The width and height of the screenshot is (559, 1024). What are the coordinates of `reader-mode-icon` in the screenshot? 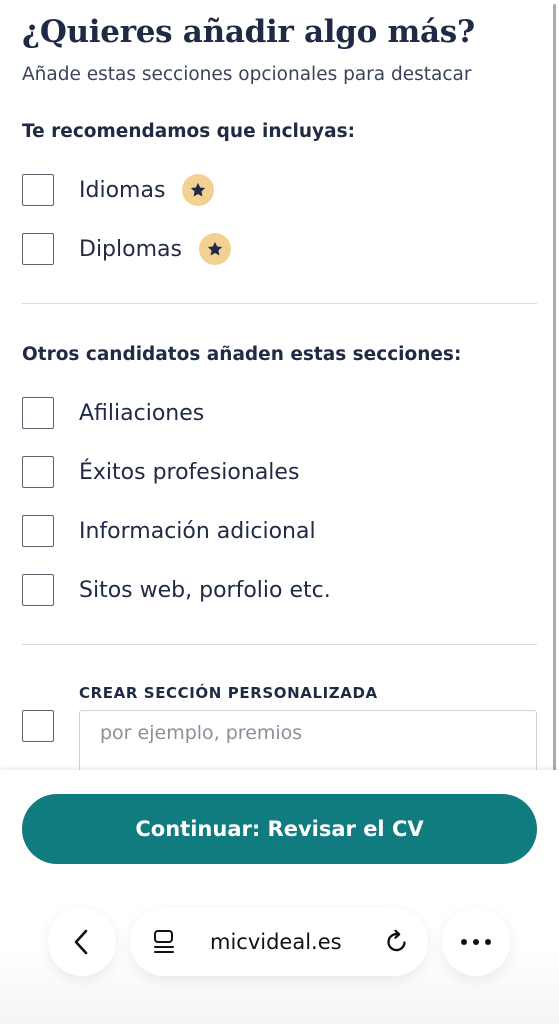 It's located at (164, 942).